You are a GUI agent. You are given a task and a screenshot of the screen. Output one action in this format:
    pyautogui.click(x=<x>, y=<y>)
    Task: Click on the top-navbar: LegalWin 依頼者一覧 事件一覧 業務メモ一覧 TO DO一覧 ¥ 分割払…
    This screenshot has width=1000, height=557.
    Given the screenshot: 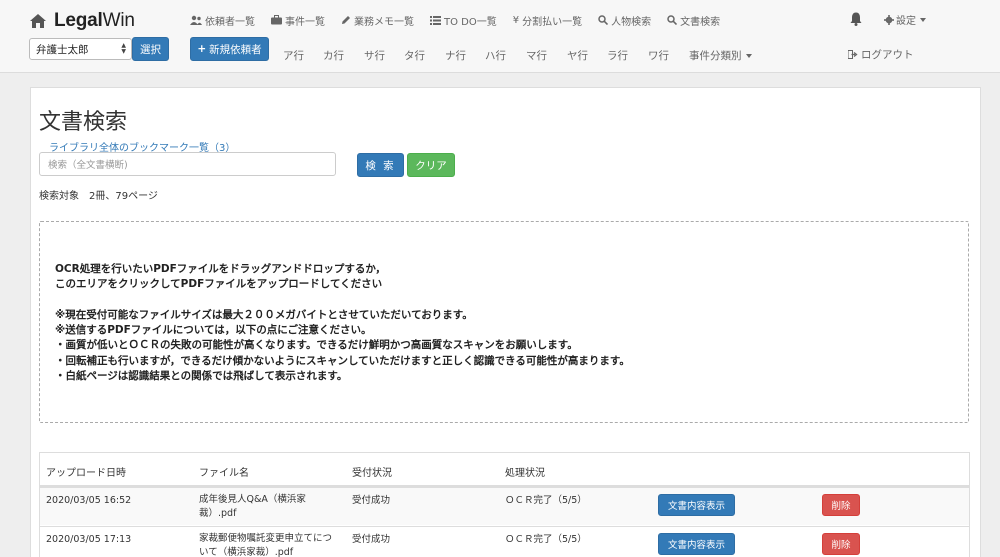 What is the action you would take?
    pyautogui.click(x=500, y=36)
    